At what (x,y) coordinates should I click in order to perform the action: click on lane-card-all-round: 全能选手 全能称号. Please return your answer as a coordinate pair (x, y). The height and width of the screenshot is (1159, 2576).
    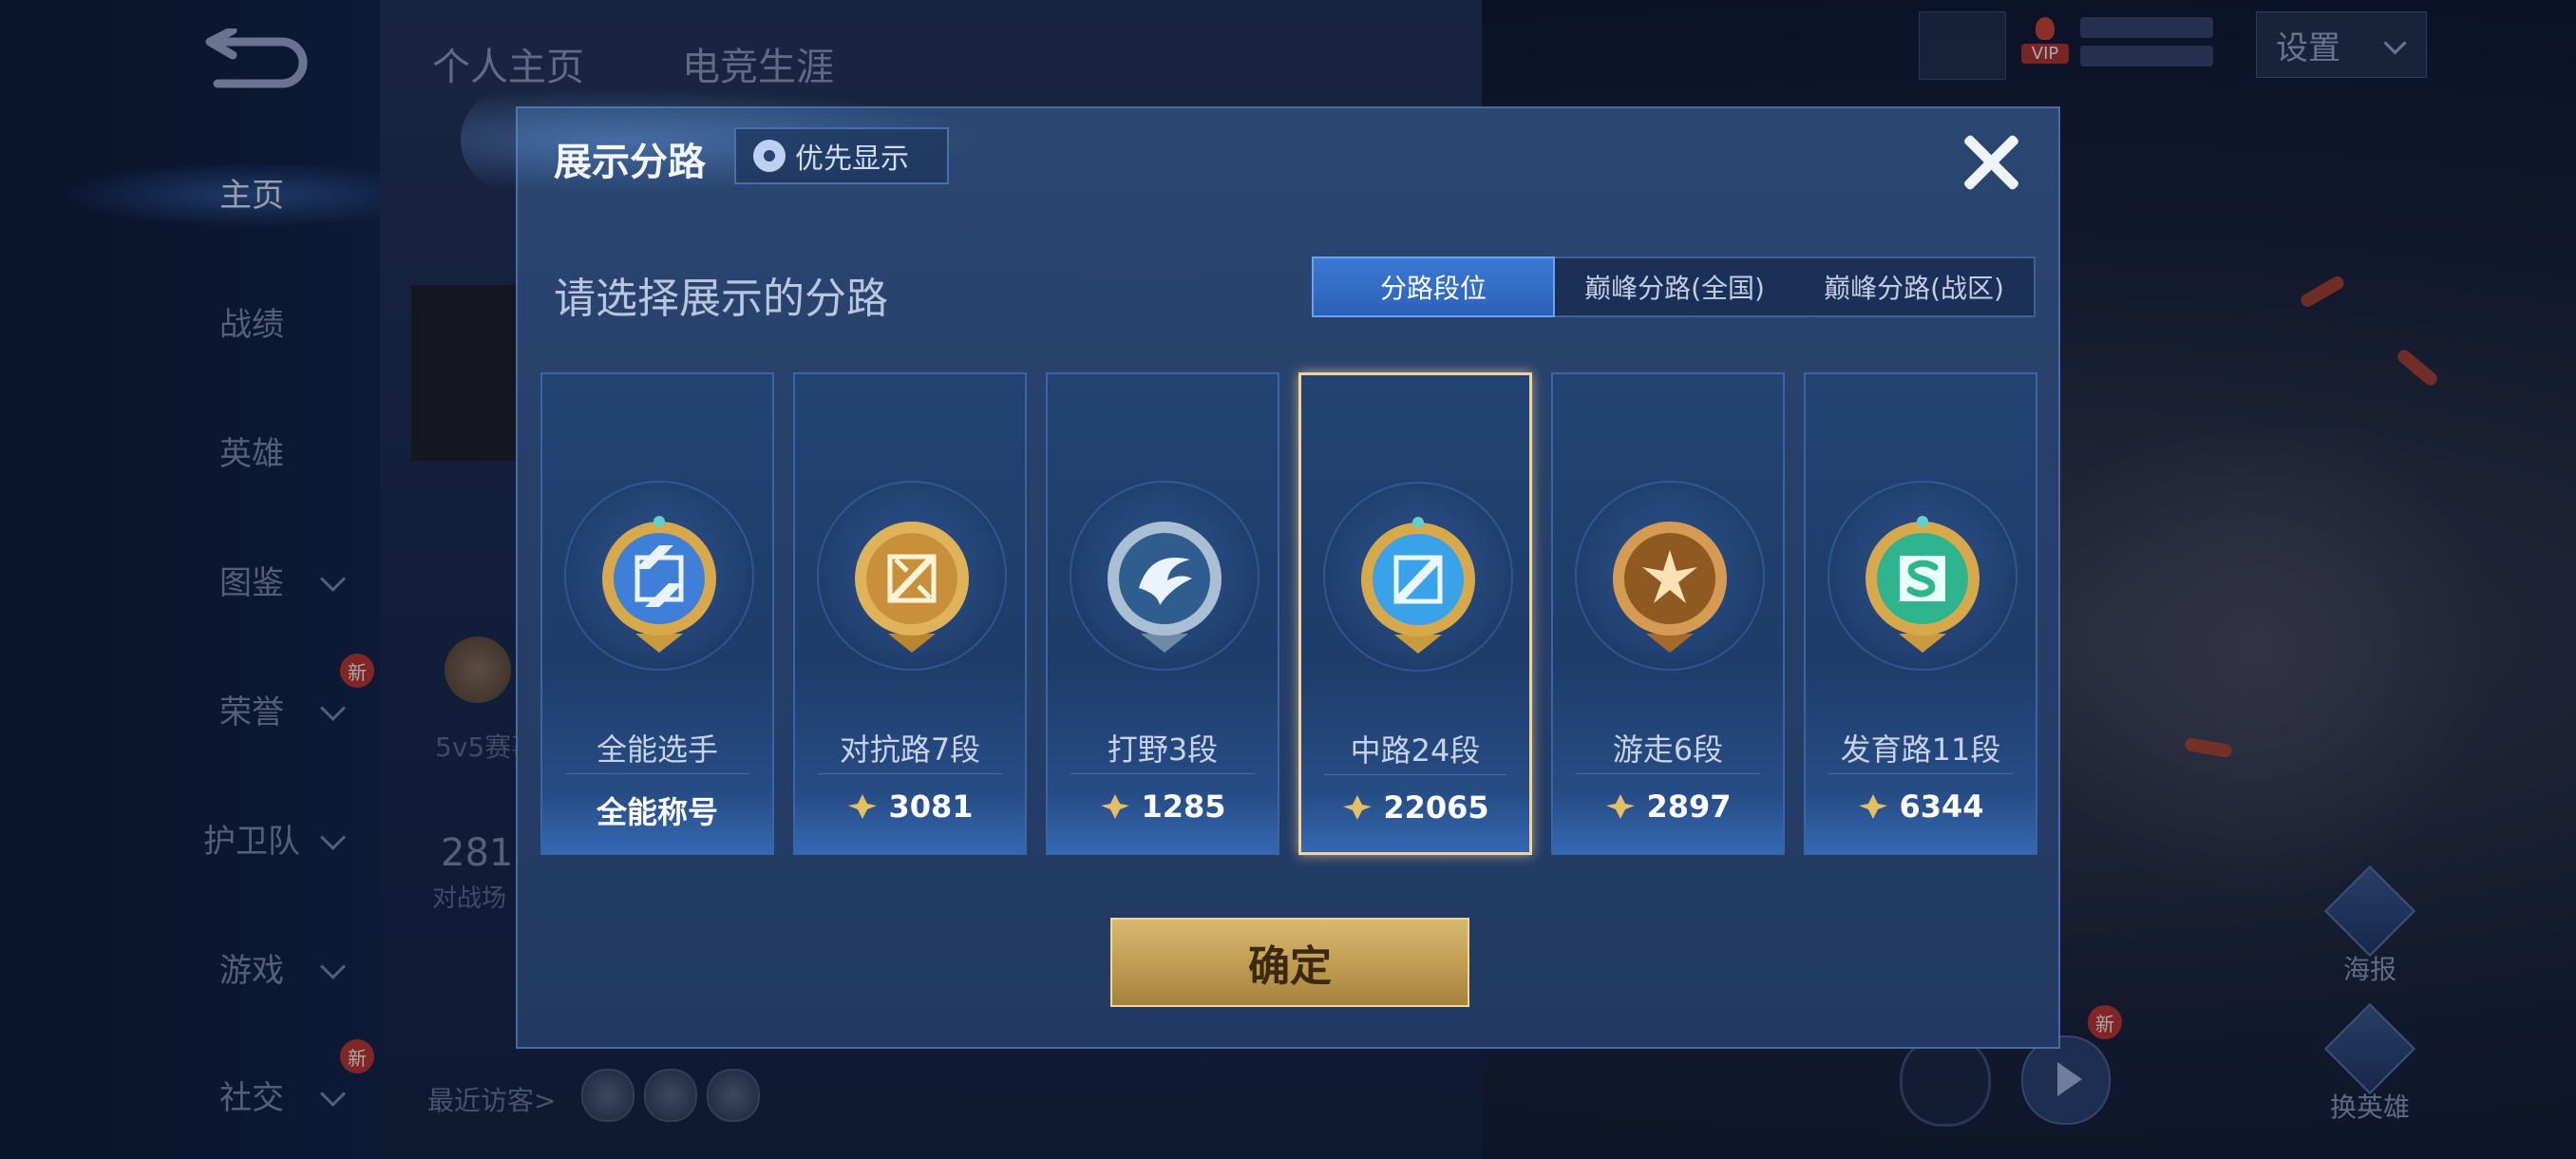
    Looking at the image, I should click on (657, 613).